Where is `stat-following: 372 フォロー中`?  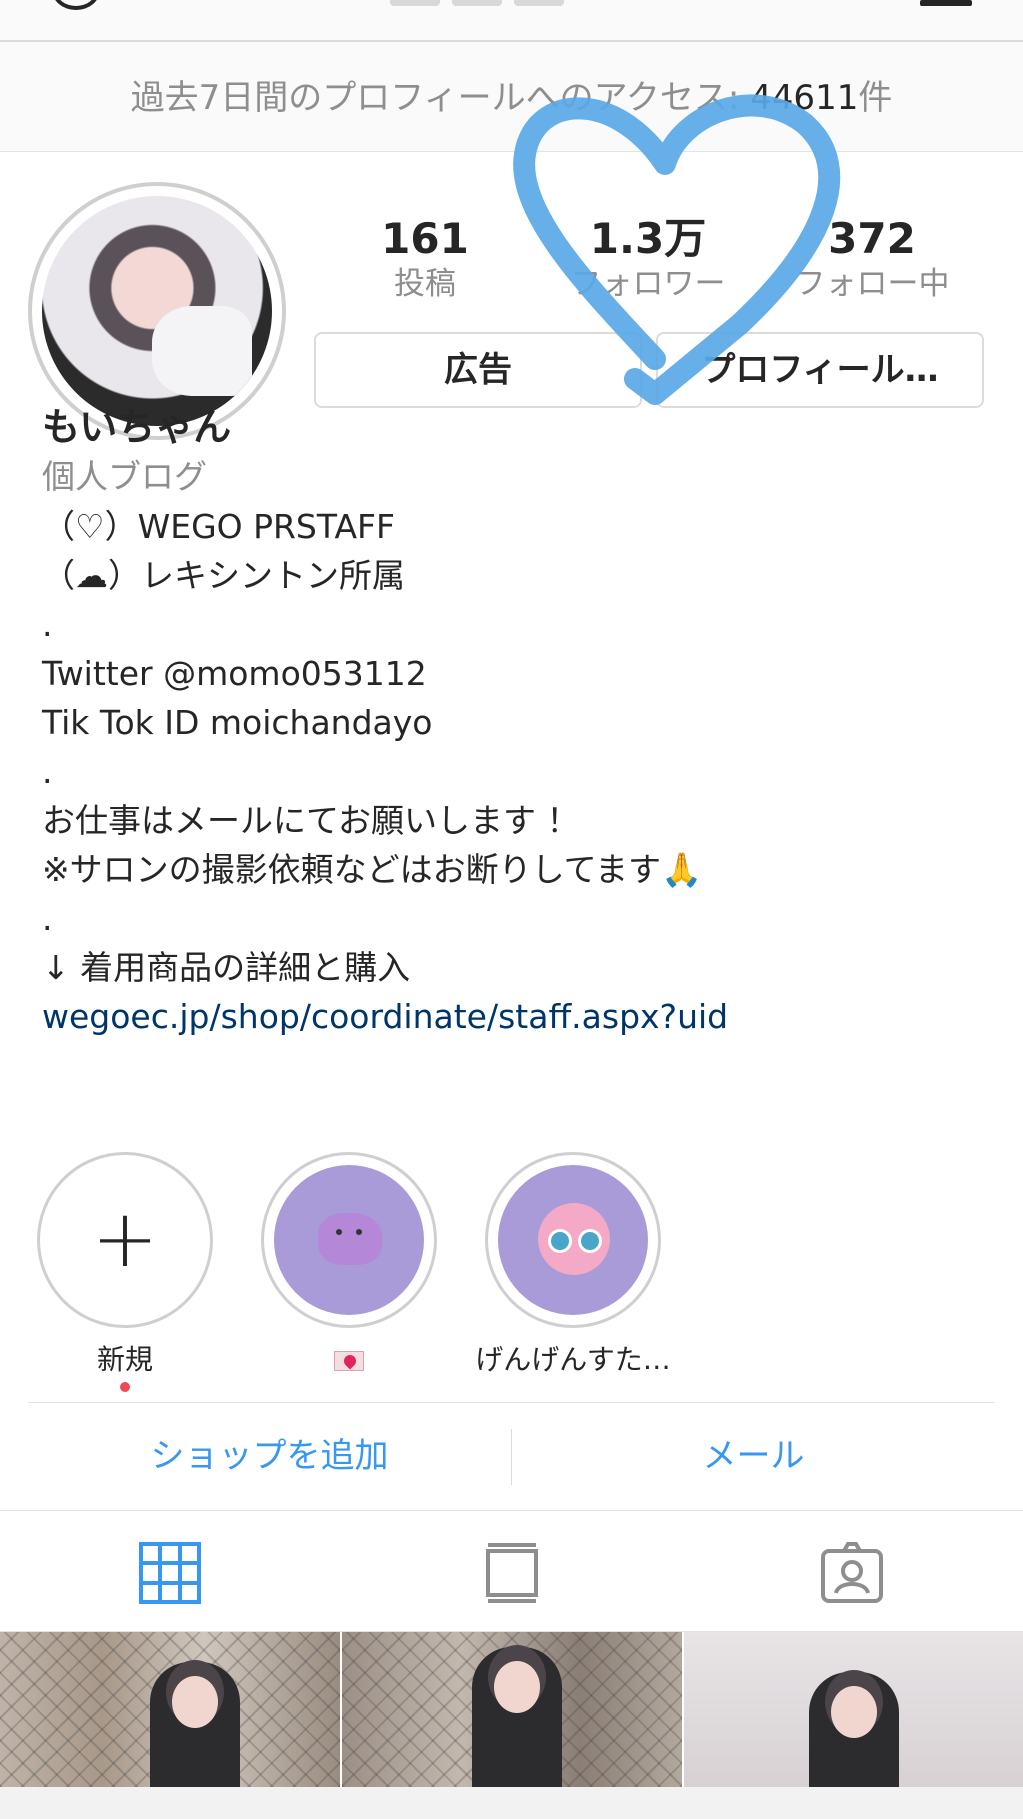
stat-following: 372 フォロー中 is located at coordinates (872, 259).